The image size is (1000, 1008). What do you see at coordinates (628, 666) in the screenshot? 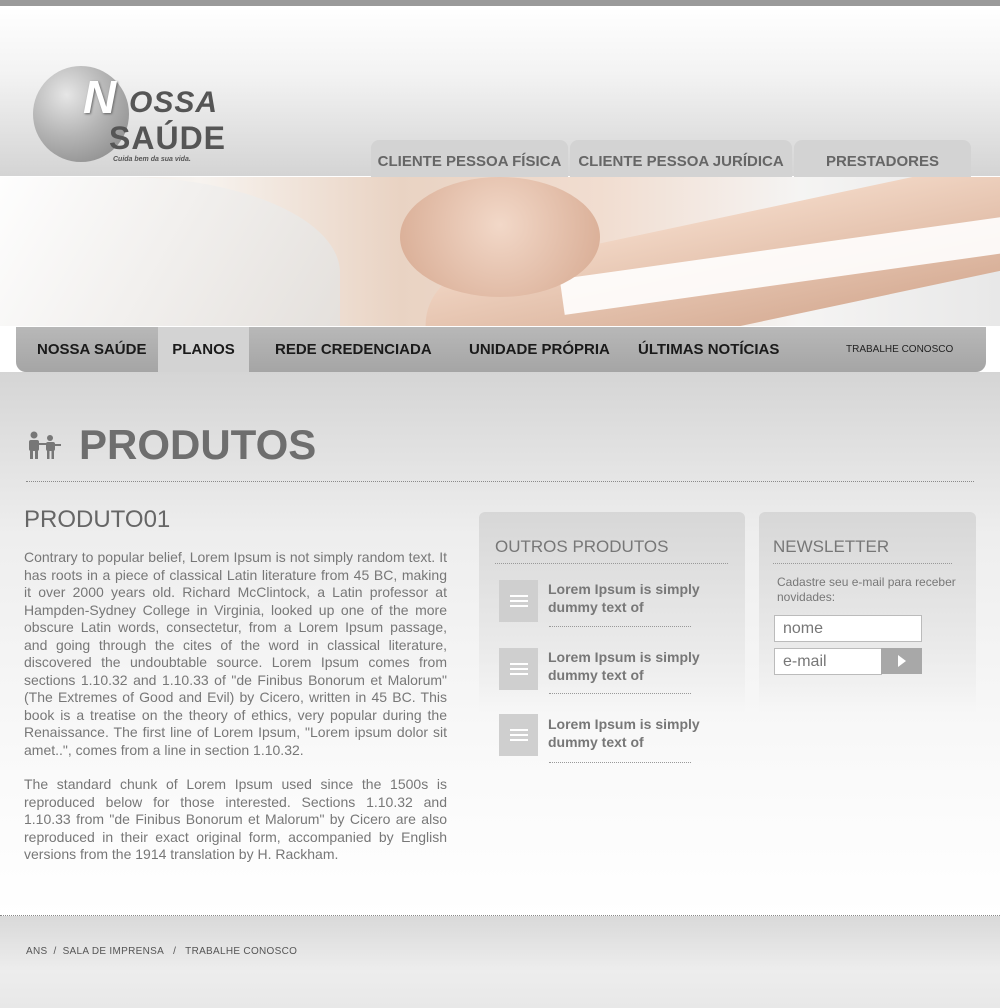
I see `other-product-link-2: Lorem Ipsum is simply dummy text of` at bounding box center [628, 666].